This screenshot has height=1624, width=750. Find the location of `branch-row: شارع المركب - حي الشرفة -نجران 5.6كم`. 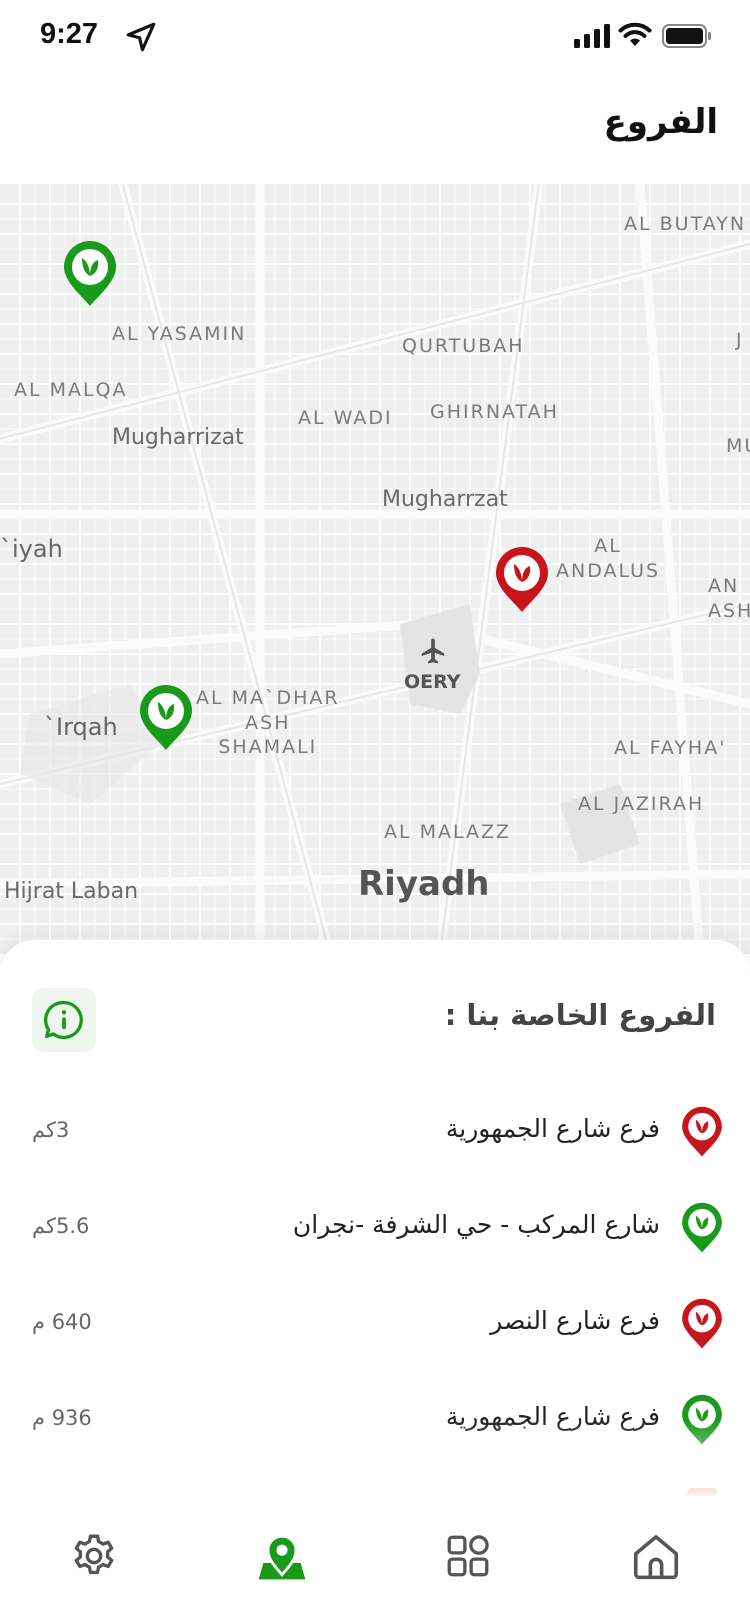

branch-row: شارع المركب - حي الشرفة -نجران 5.6كم is located at coordinates (375, 1228).